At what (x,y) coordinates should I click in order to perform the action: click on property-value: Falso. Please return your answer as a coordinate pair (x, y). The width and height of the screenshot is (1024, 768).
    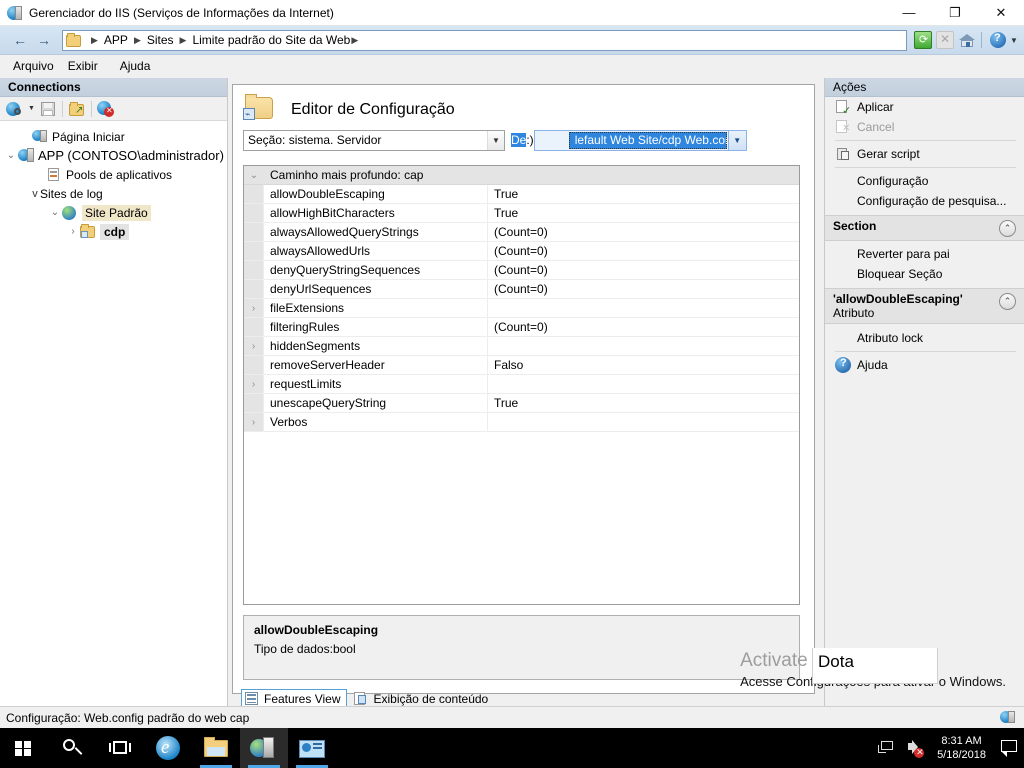
    Looking at the image, I should click on (643, 365).